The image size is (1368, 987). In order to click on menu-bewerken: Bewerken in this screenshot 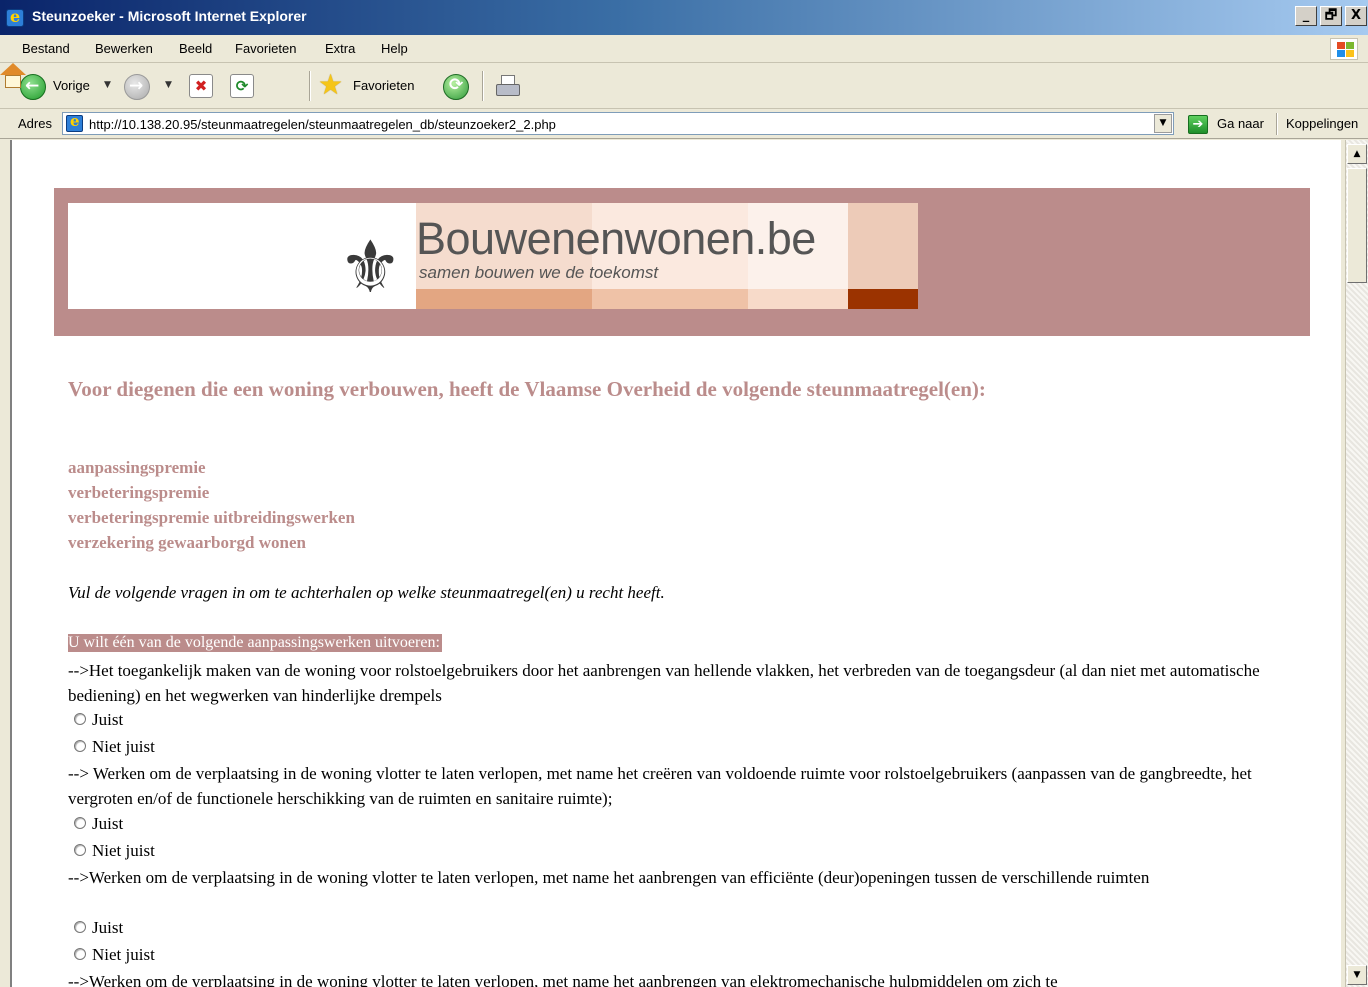, I will do `click(124, 48)`.